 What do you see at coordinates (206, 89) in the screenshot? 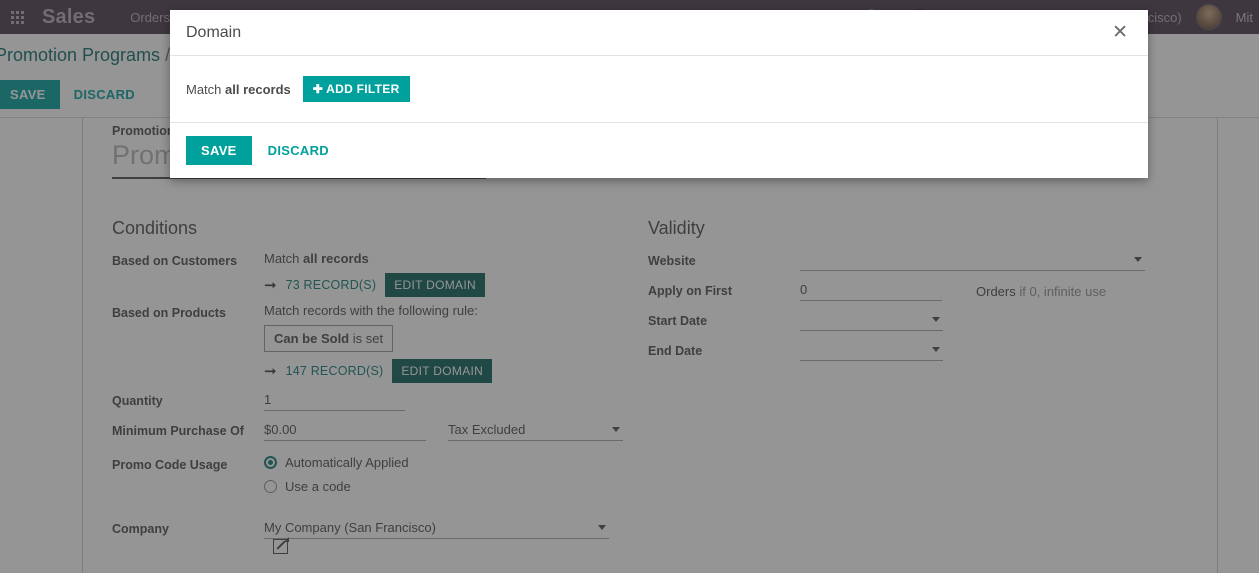
I see `domain-match-prefix: Match` at bounding box center [206, 89].